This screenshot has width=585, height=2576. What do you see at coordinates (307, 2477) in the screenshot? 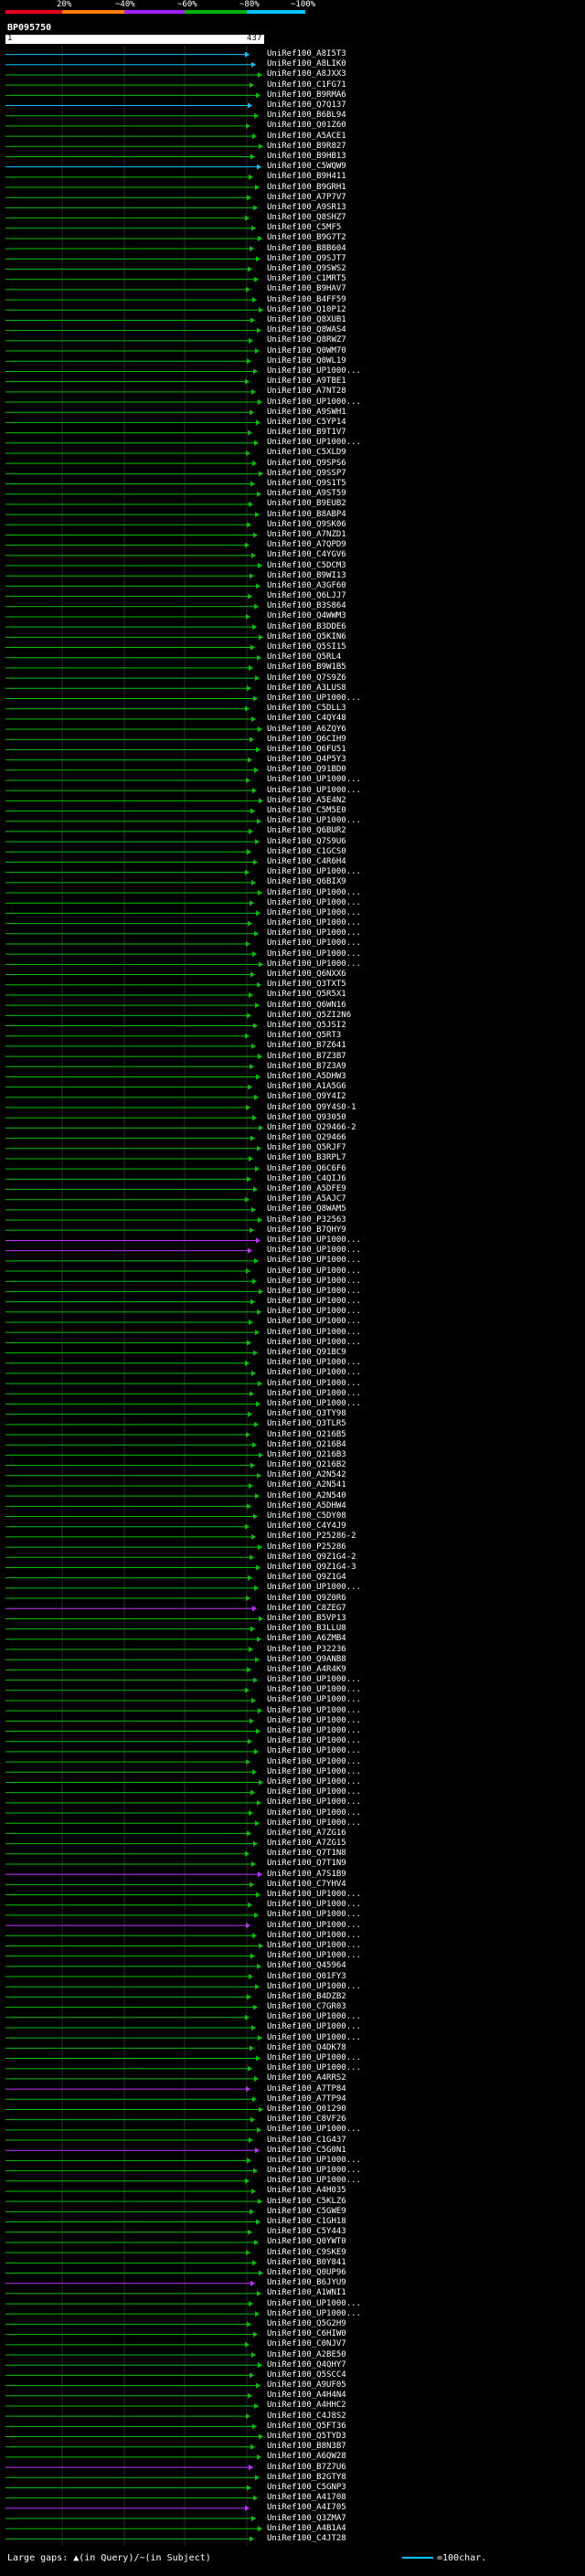
I see `hit-name: UniRef100_B2GTY8` at bounding box center [307, 2477].